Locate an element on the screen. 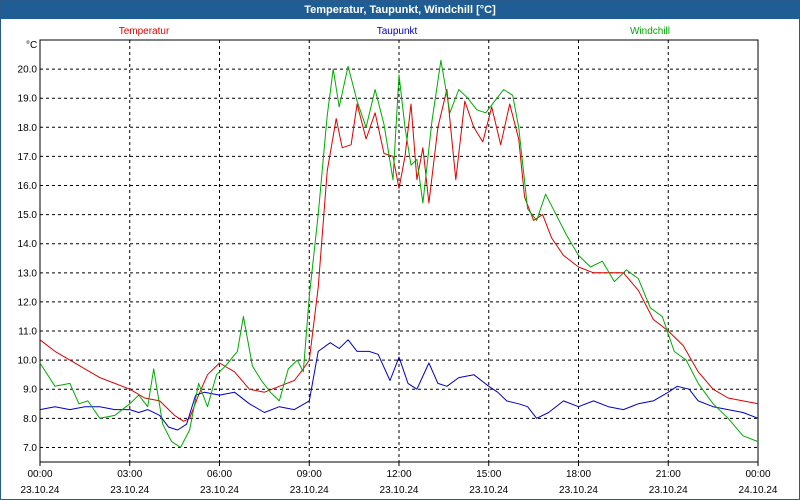 This screenshot has height=500, width=800. y-tick-label: 10.0 is located at coordinates (28, 361).